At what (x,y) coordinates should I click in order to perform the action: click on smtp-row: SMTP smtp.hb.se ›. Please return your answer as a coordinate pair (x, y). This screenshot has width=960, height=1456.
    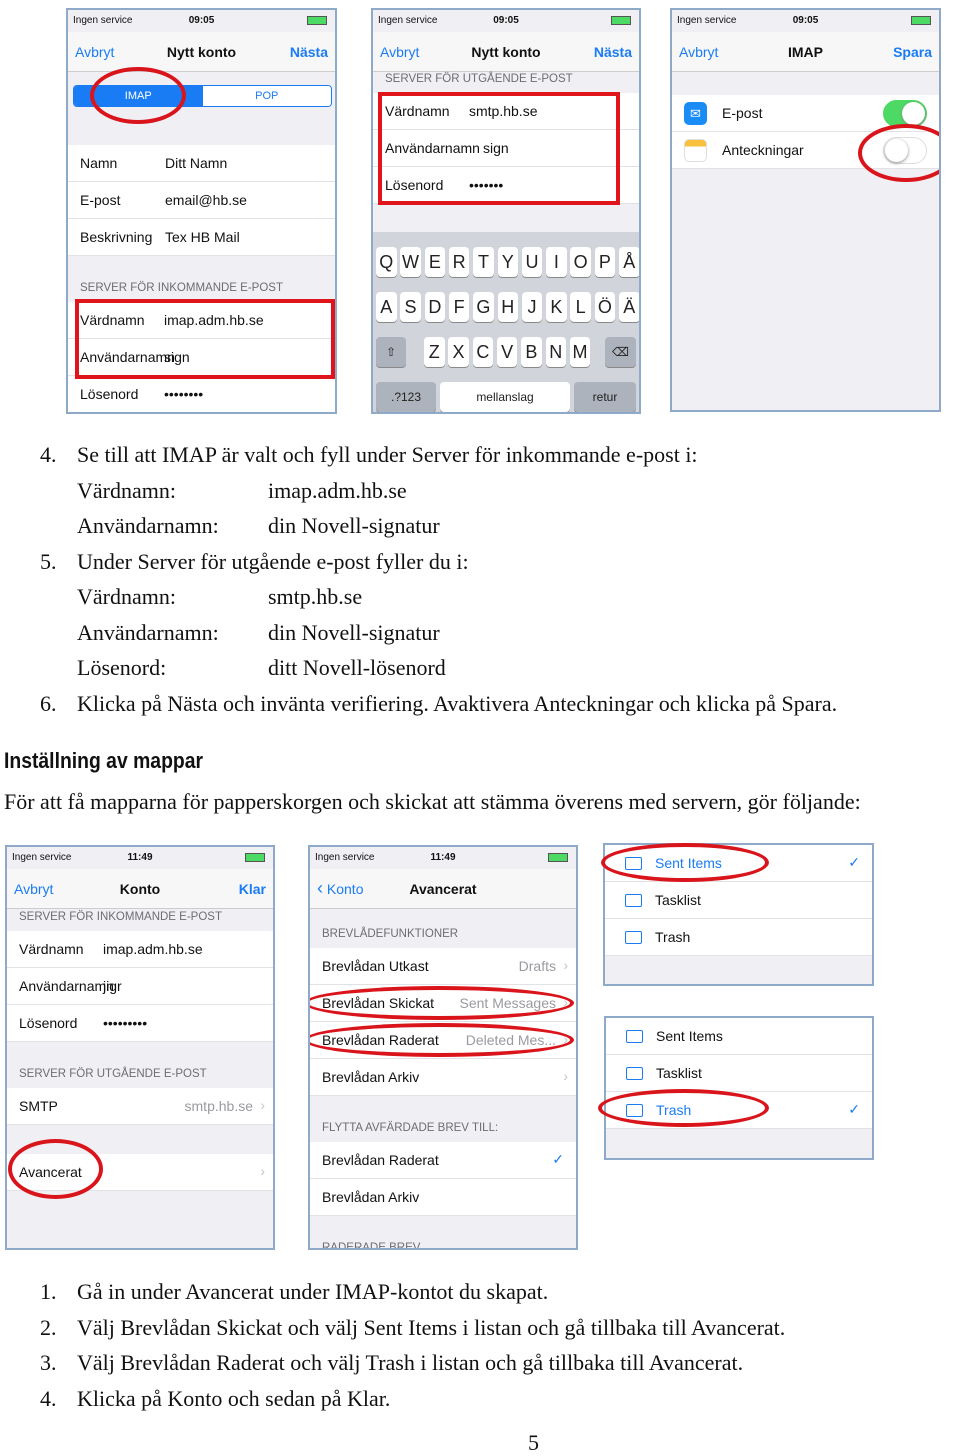
    Looking at the image, I should click on (140, 1106).